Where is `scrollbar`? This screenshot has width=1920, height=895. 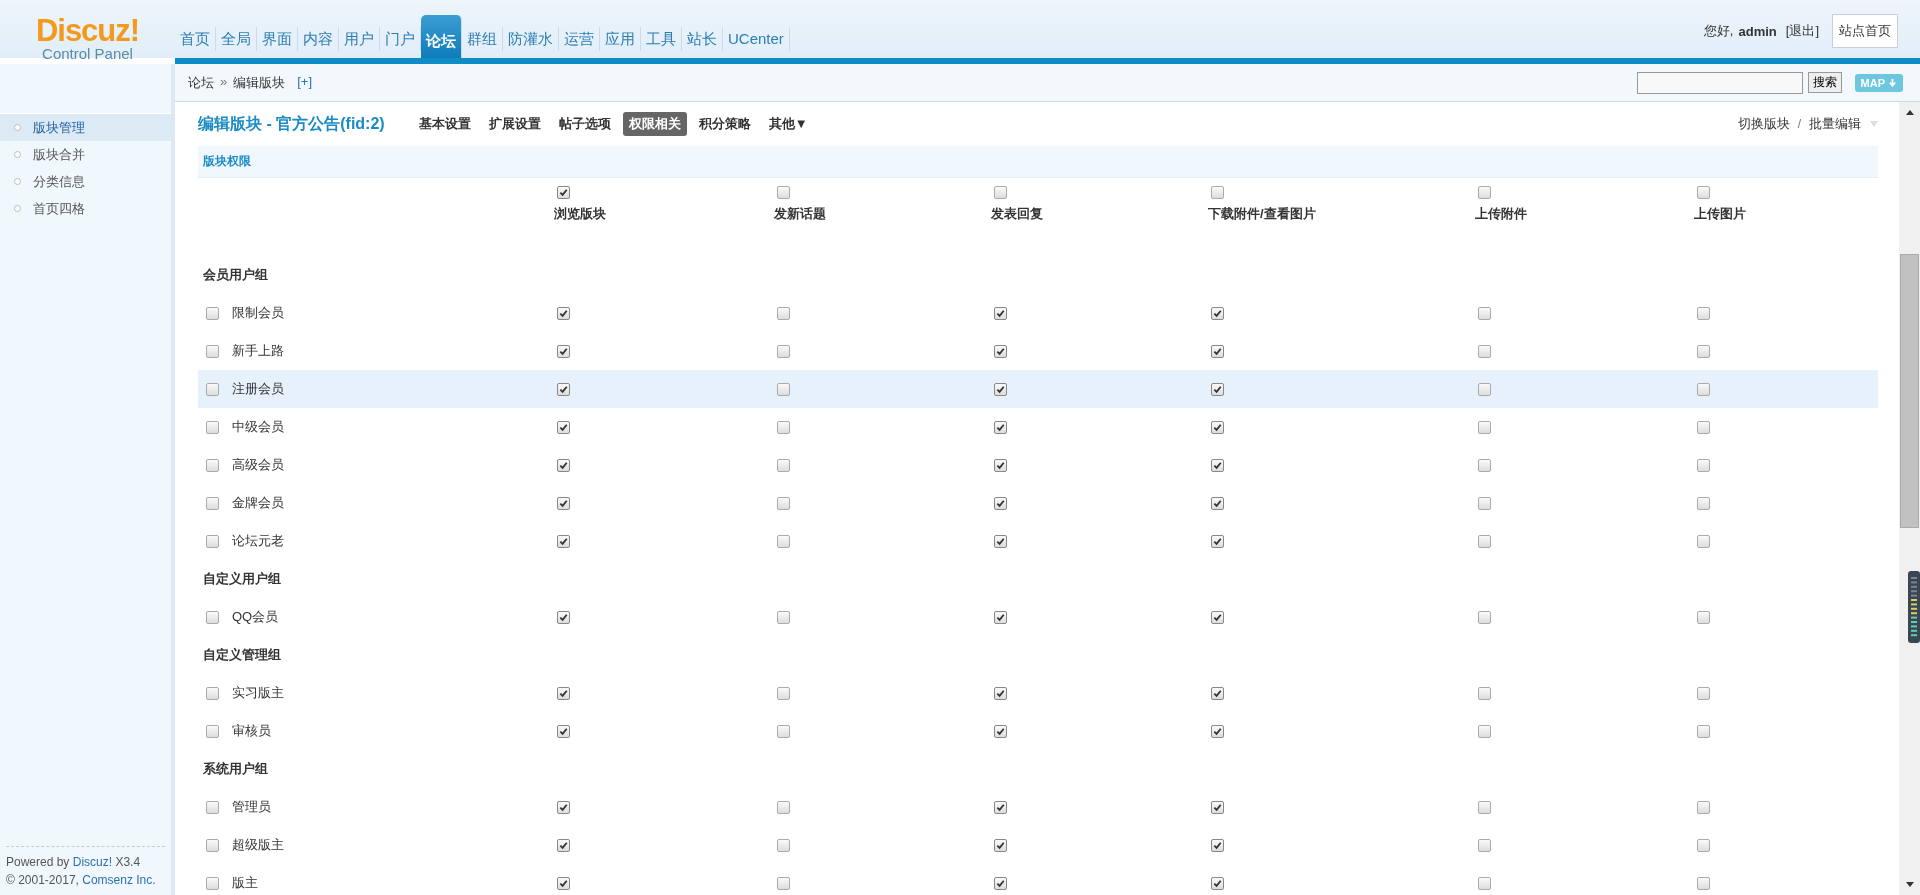 scrollbar is located at coordinates (1909, 498).